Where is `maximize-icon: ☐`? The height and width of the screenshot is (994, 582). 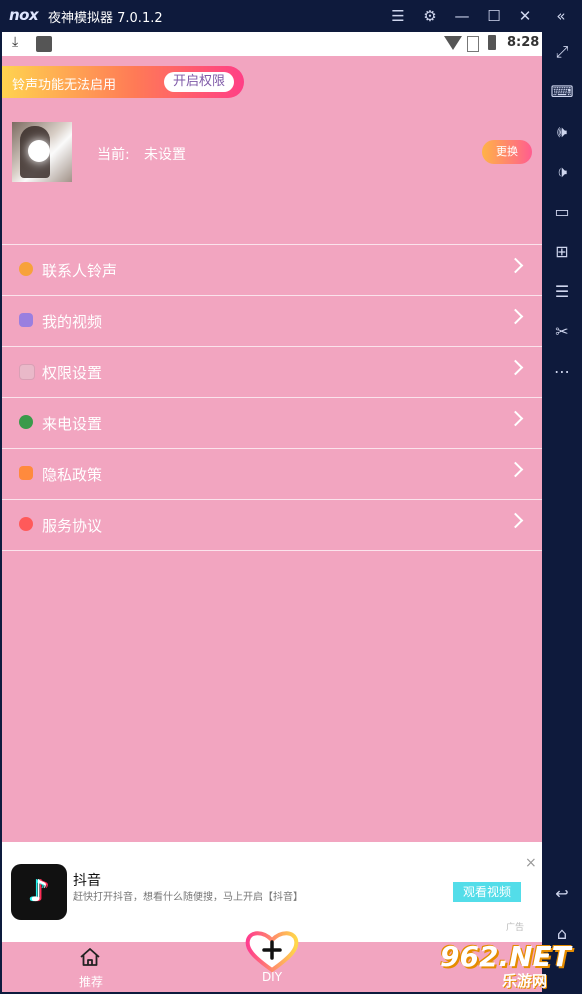
maximize-icon: ☐ is located at coordinates (494, 16).